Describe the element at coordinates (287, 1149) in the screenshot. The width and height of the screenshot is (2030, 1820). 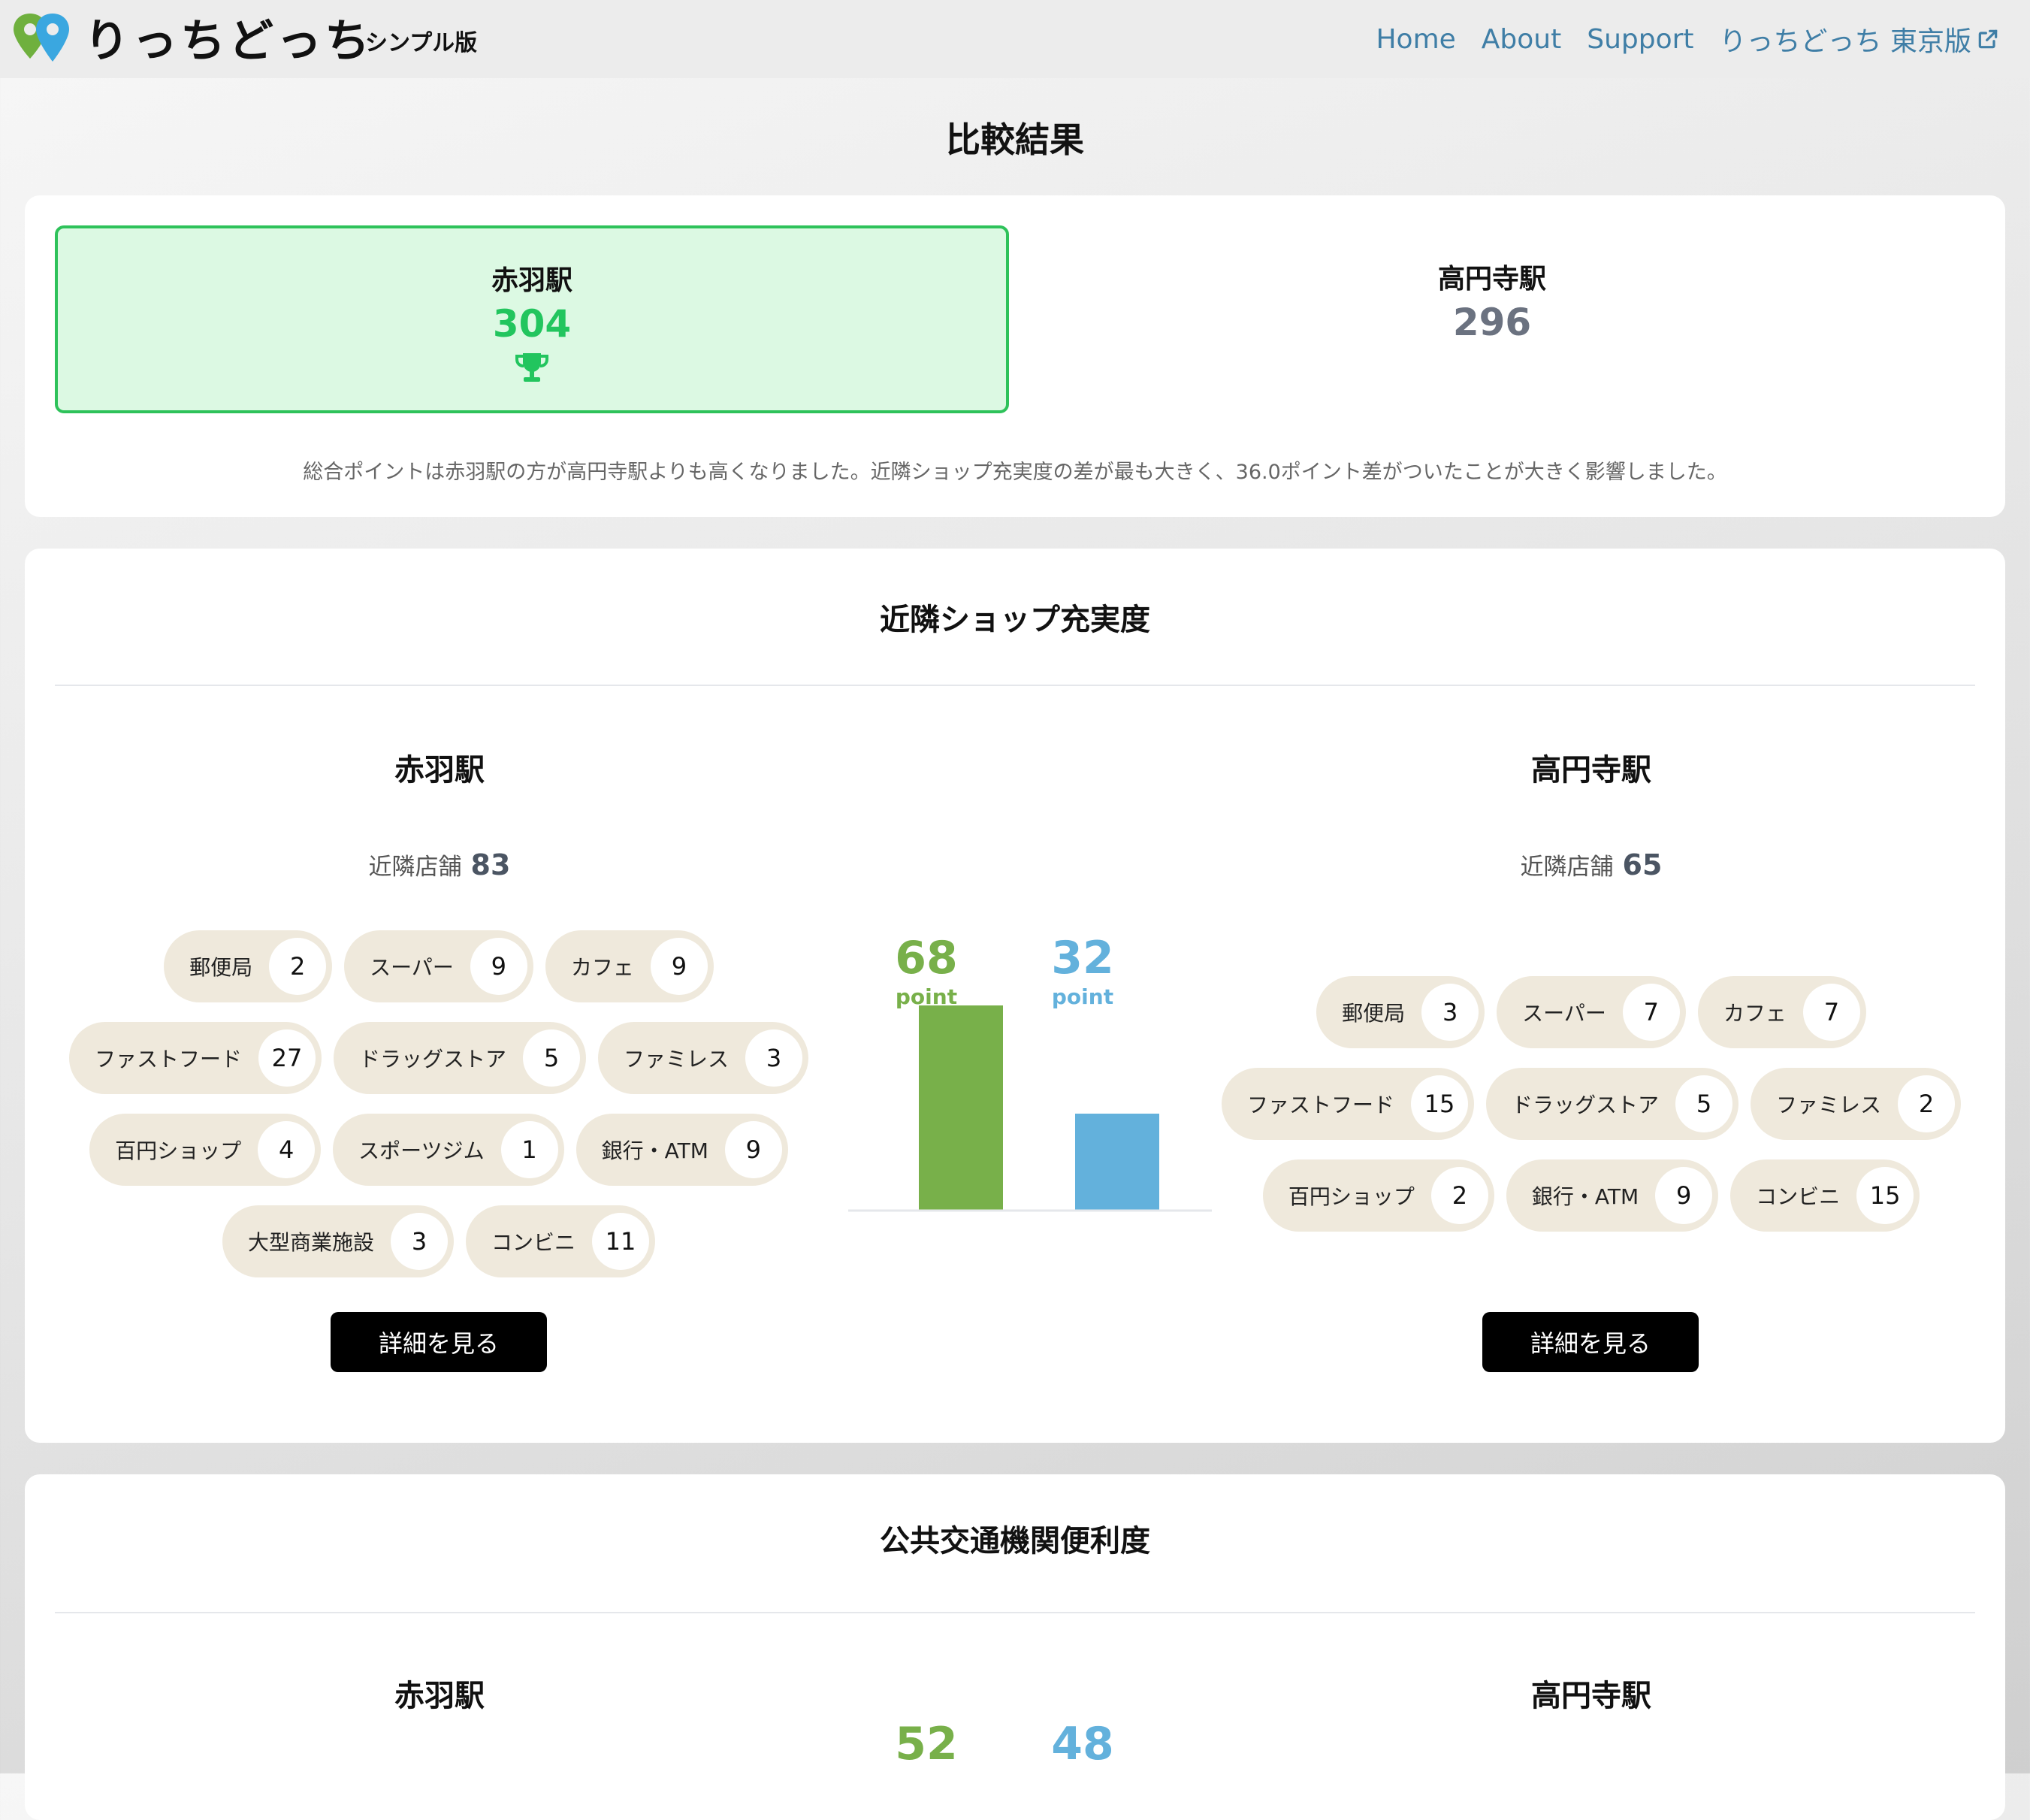
I see `shop-category-count: 4` at that location.